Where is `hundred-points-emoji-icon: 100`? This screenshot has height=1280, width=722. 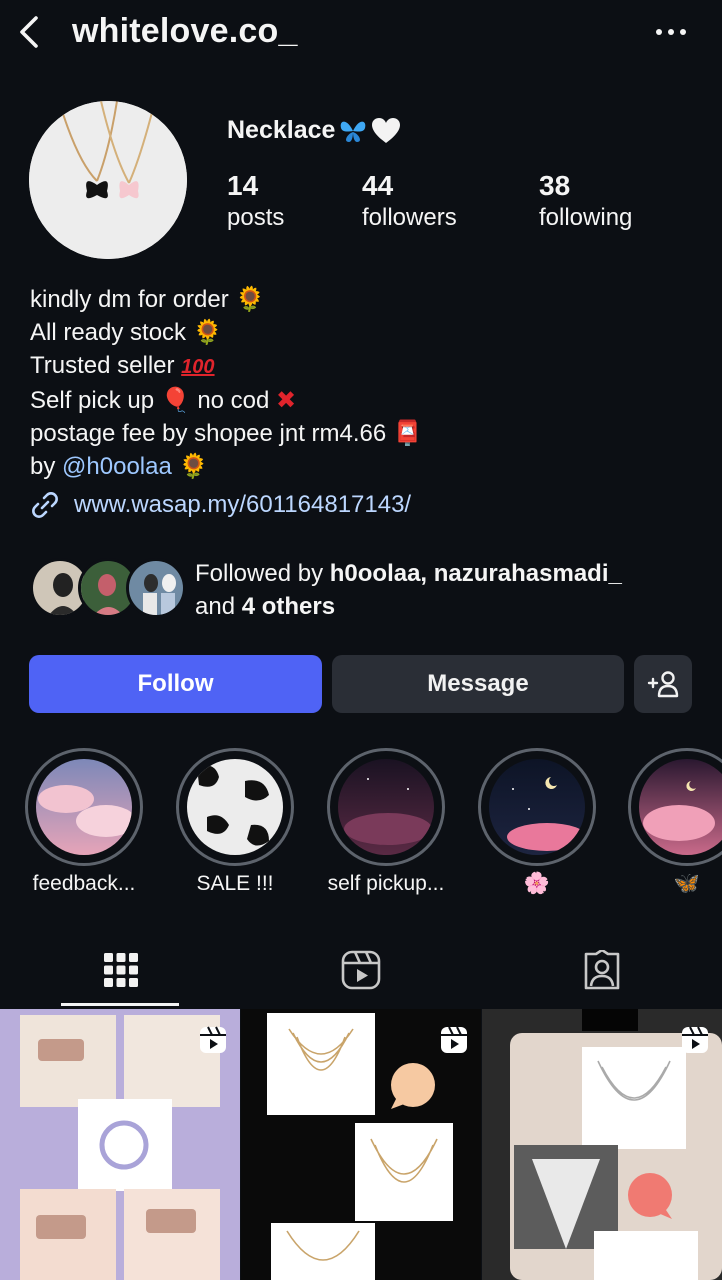
hundred-points-emoji-icon: 100 is located at coordinates (198, 367).